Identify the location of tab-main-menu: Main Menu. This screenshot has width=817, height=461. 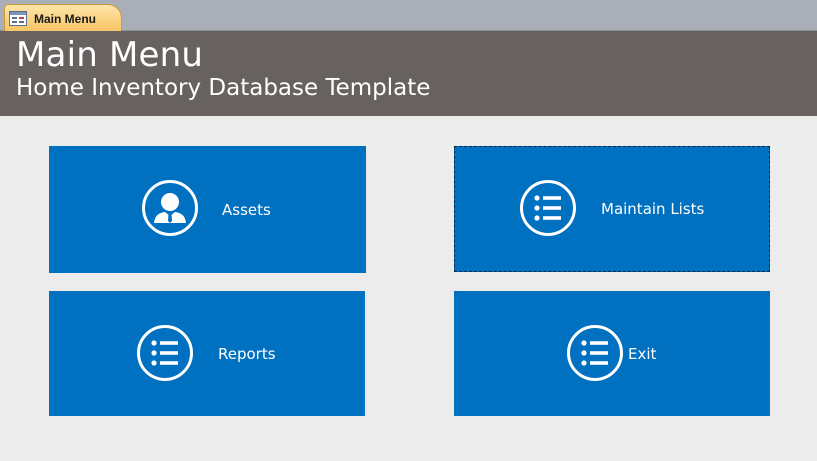
(63, 18).